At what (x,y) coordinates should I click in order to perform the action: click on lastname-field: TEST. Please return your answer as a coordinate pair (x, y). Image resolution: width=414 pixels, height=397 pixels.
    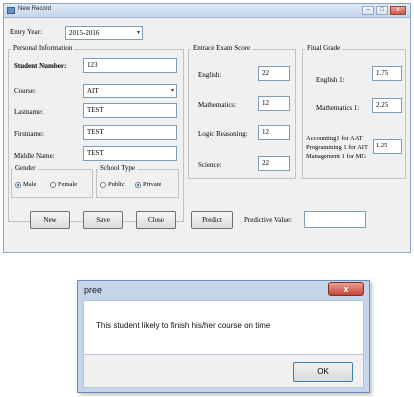
    Looking at the image, I should click on (130, 110).